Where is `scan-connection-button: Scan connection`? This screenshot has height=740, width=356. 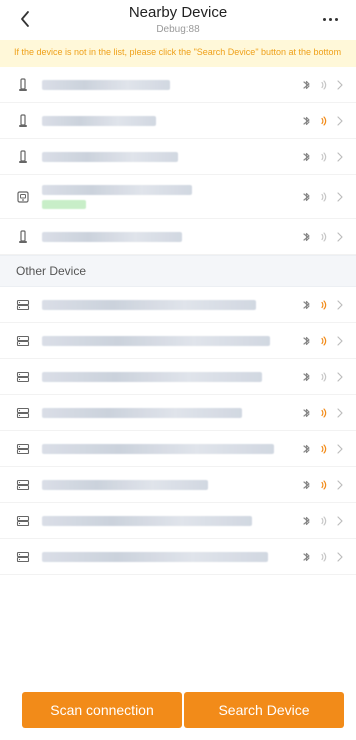 scan-connection-button: Scan connection is located at coordinates (102, 710).